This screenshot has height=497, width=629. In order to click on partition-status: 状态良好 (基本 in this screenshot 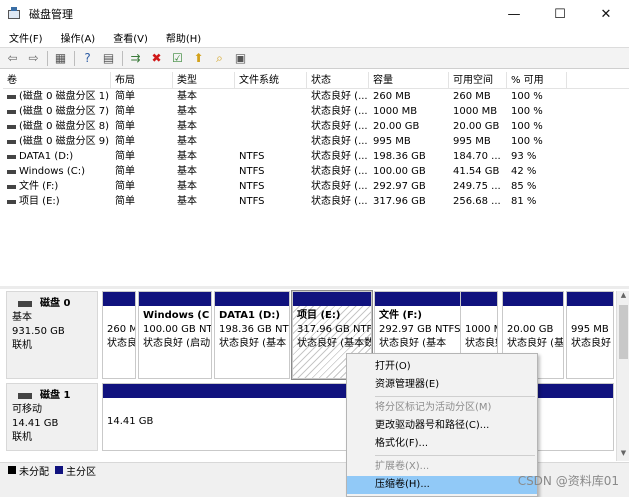, I will do `click(253, 343)`.